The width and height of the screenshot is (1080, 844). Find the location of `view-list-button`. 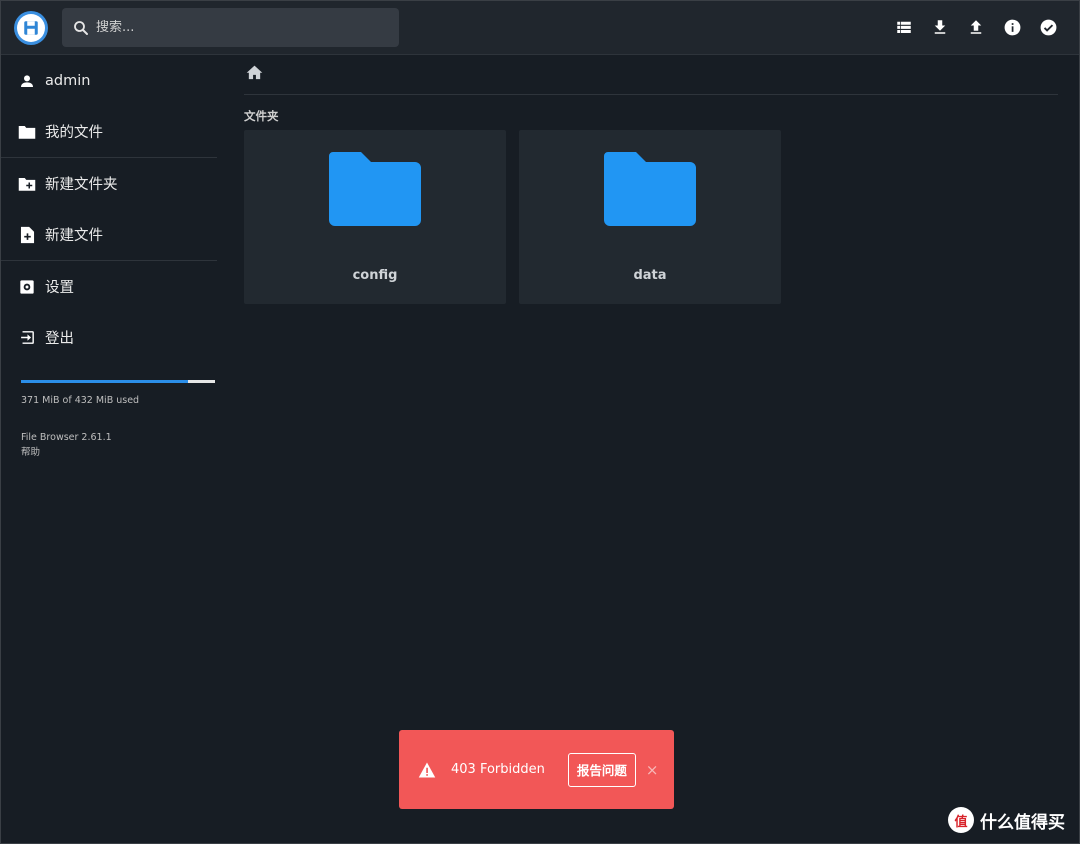

view-list-button is located at coordinates (904, 27).